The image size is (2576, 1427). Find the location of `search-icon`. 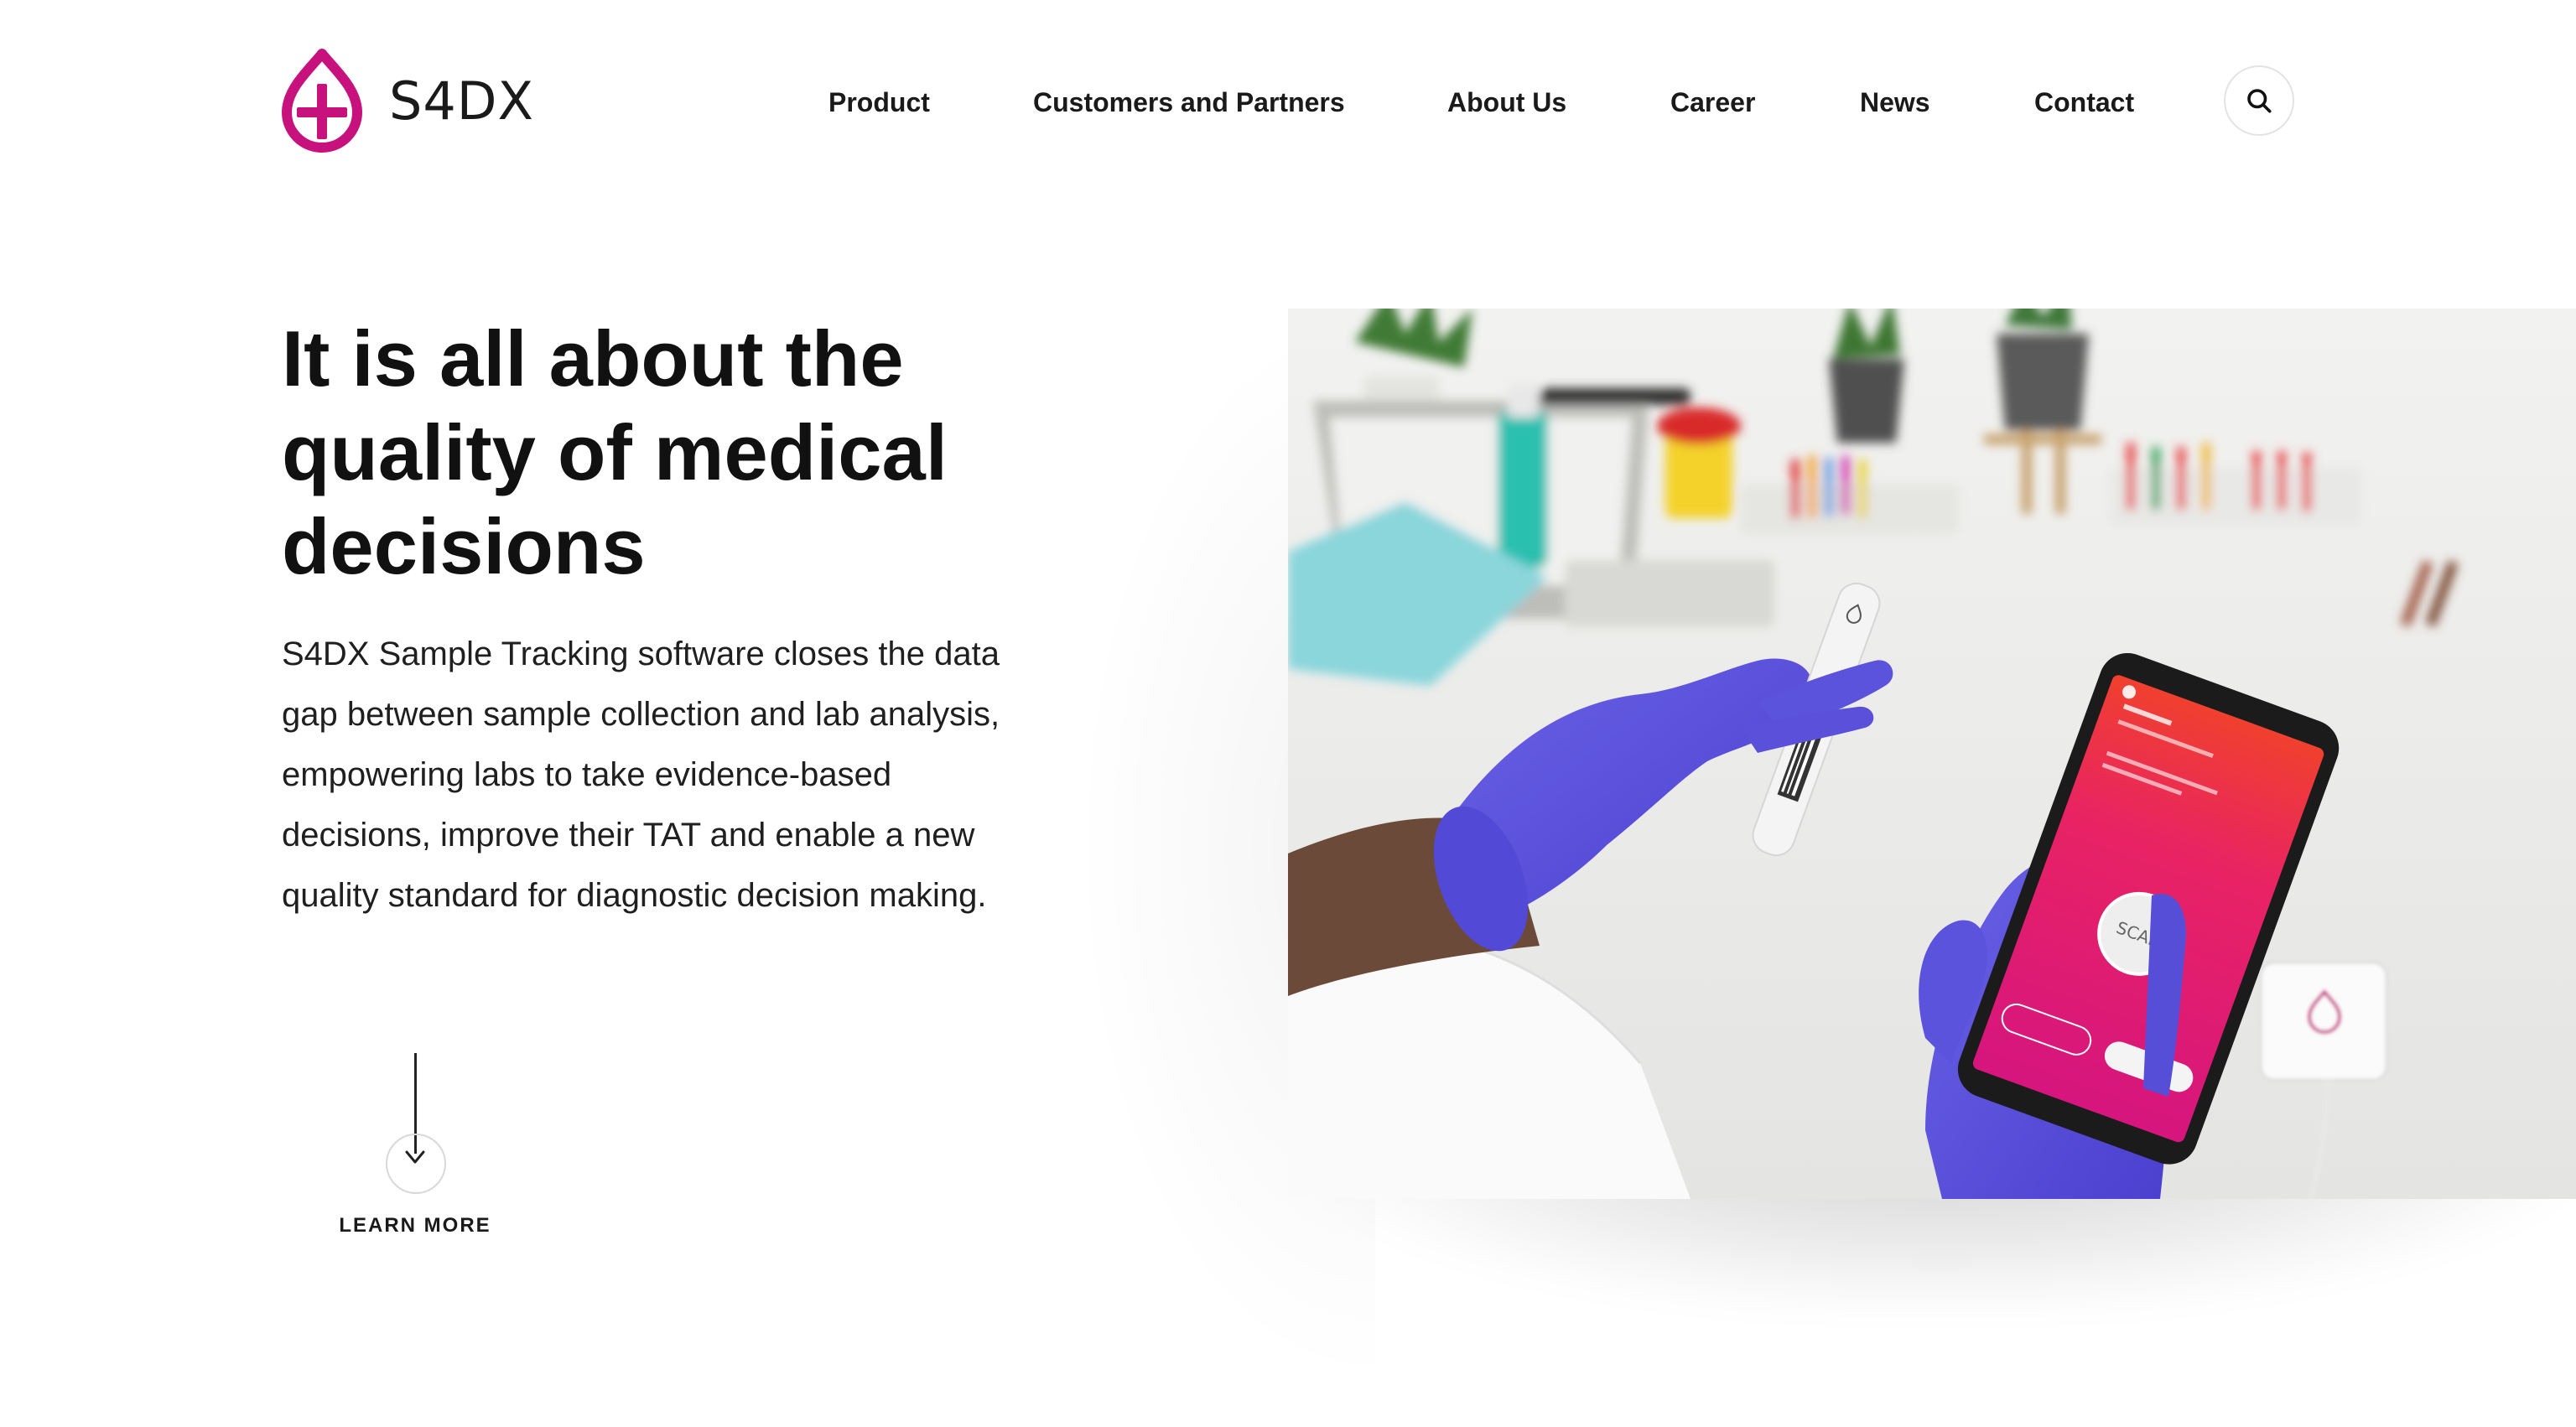

search-icon is located at coordinates (2259, 101).